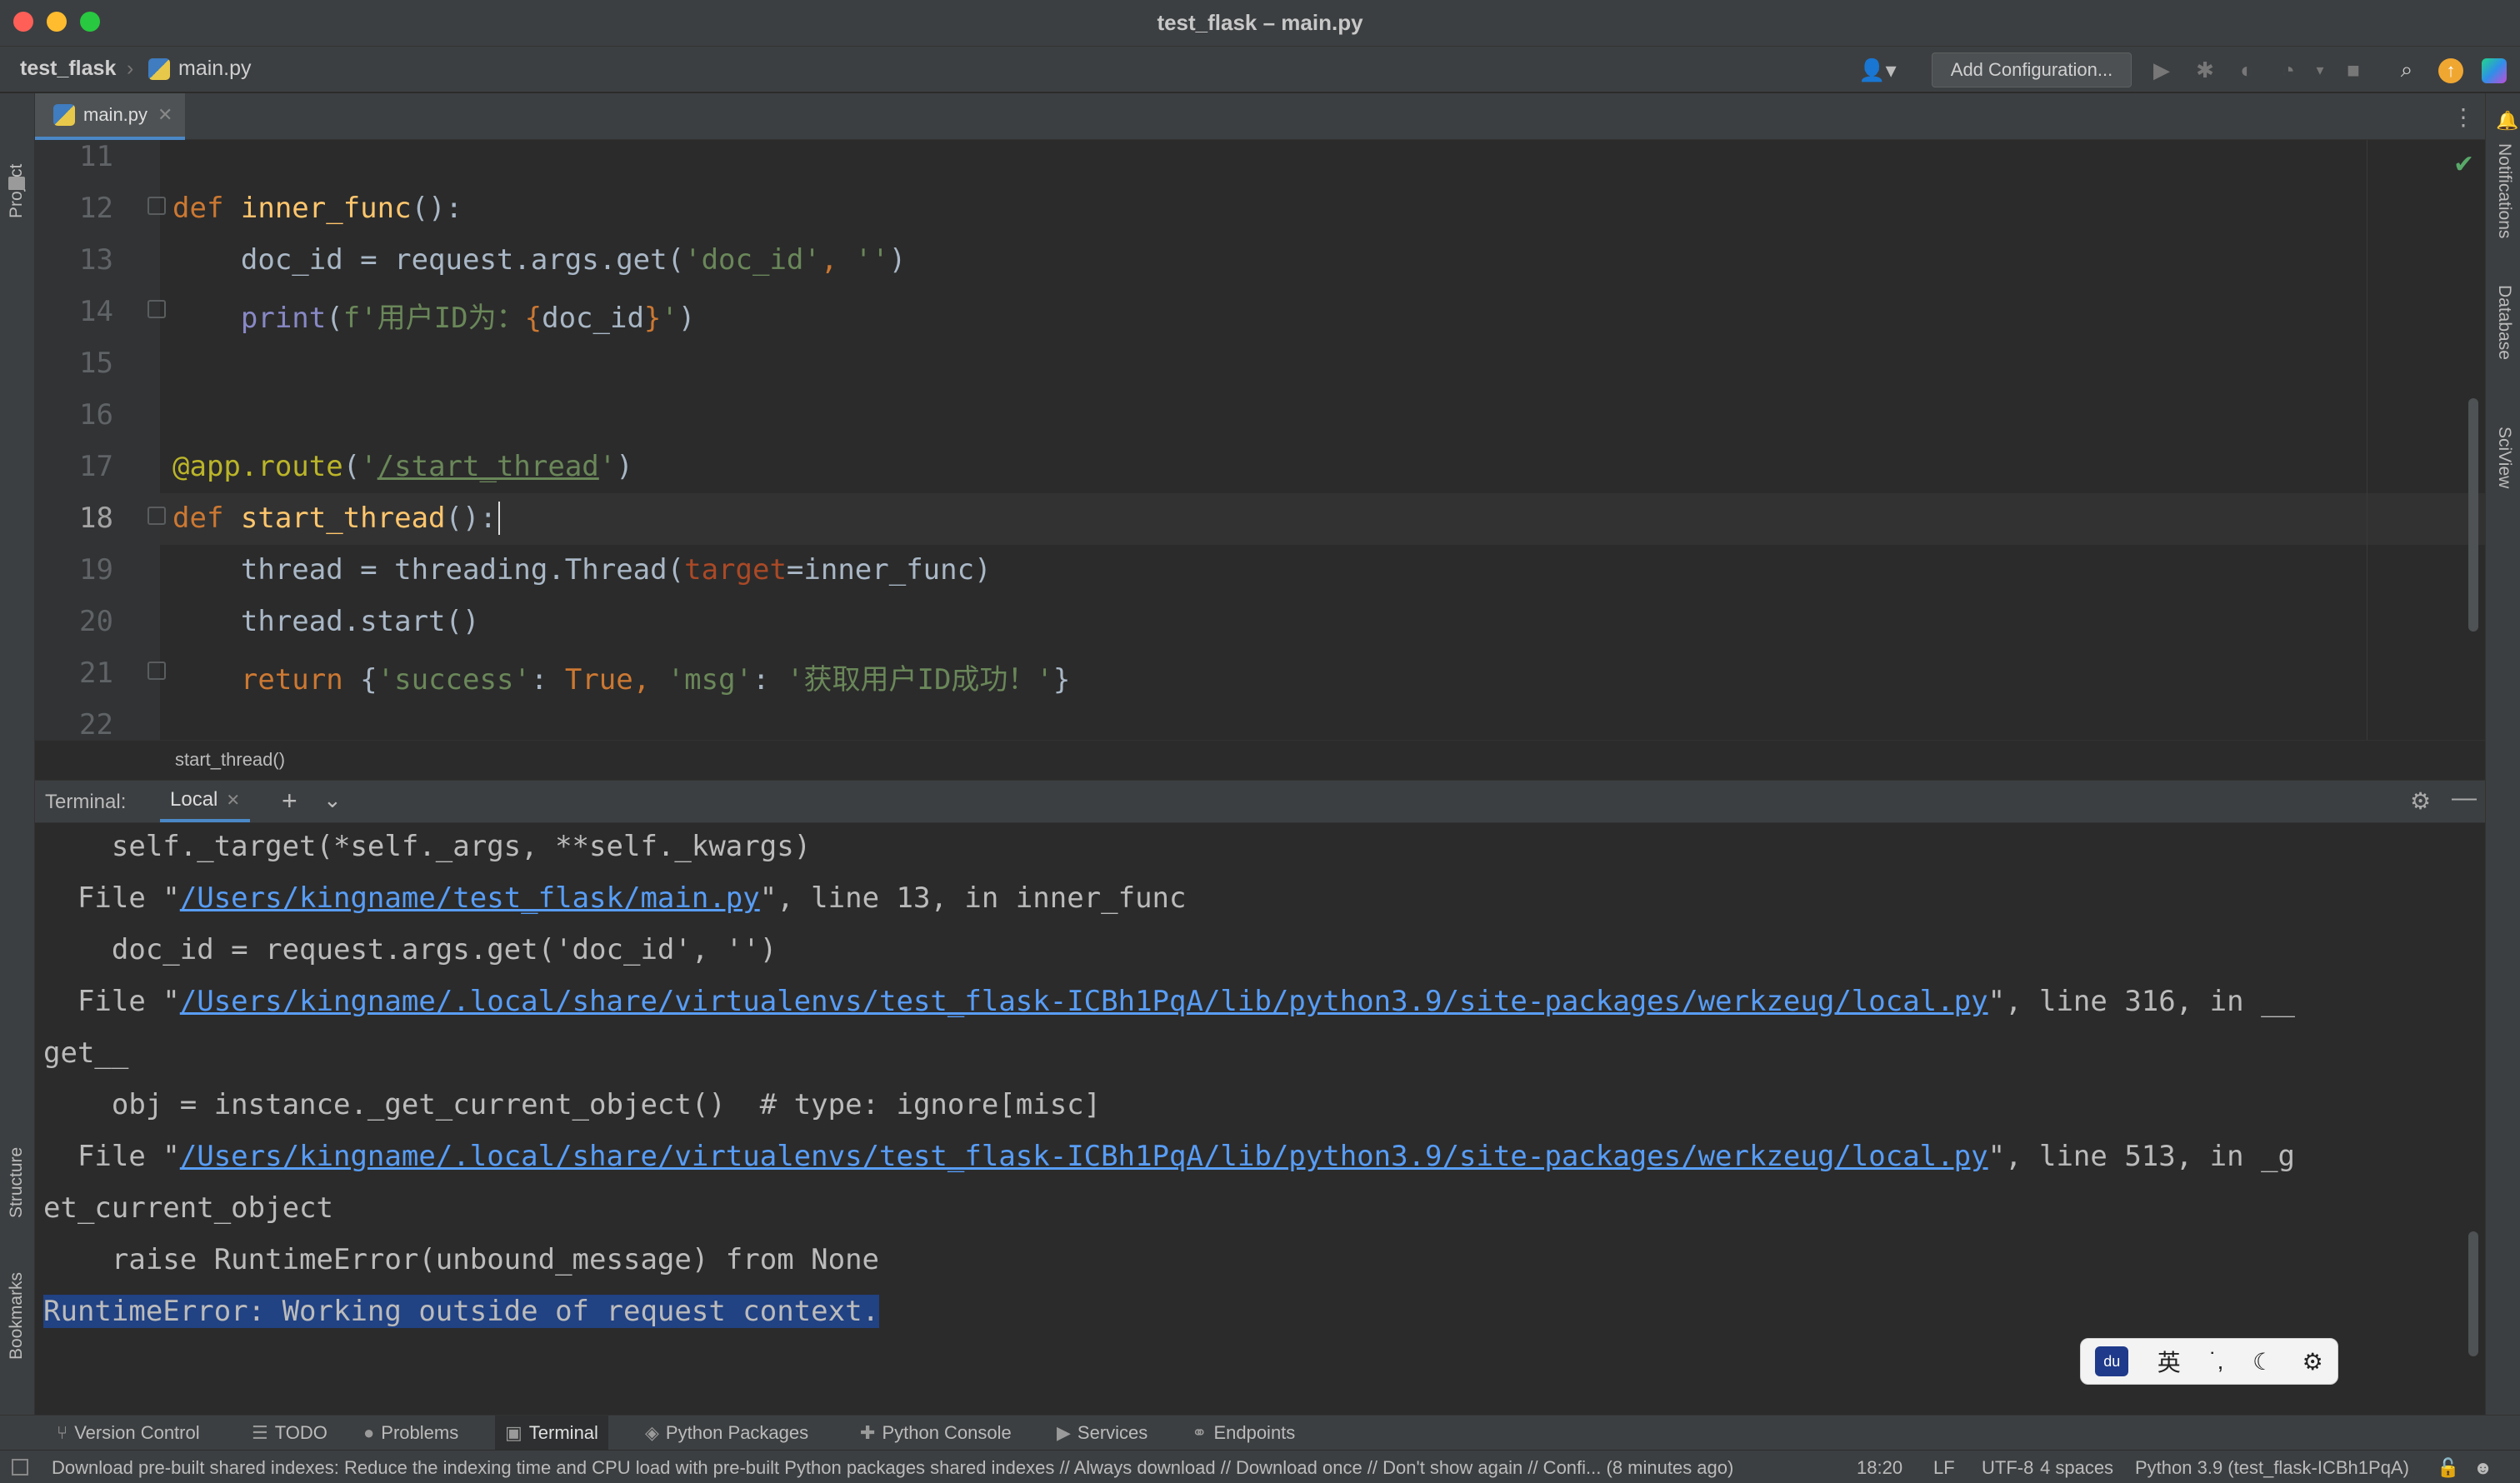  What do you see at coordinates (128, 1433) in the screenshot?
I see `tool-version-control: ⑂ Version Control` at bounding box center [128, 1433].